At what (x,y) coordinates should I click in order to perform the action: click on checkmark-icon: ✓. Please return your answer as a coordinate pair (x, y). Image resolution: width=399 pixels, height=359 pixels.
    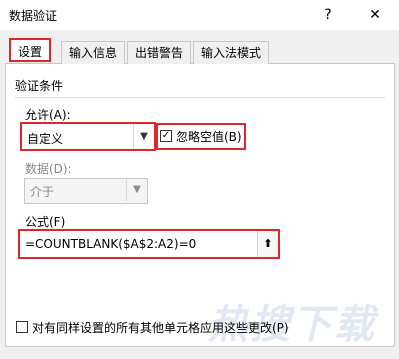
    Looking at the image, I should click on (166, 135).